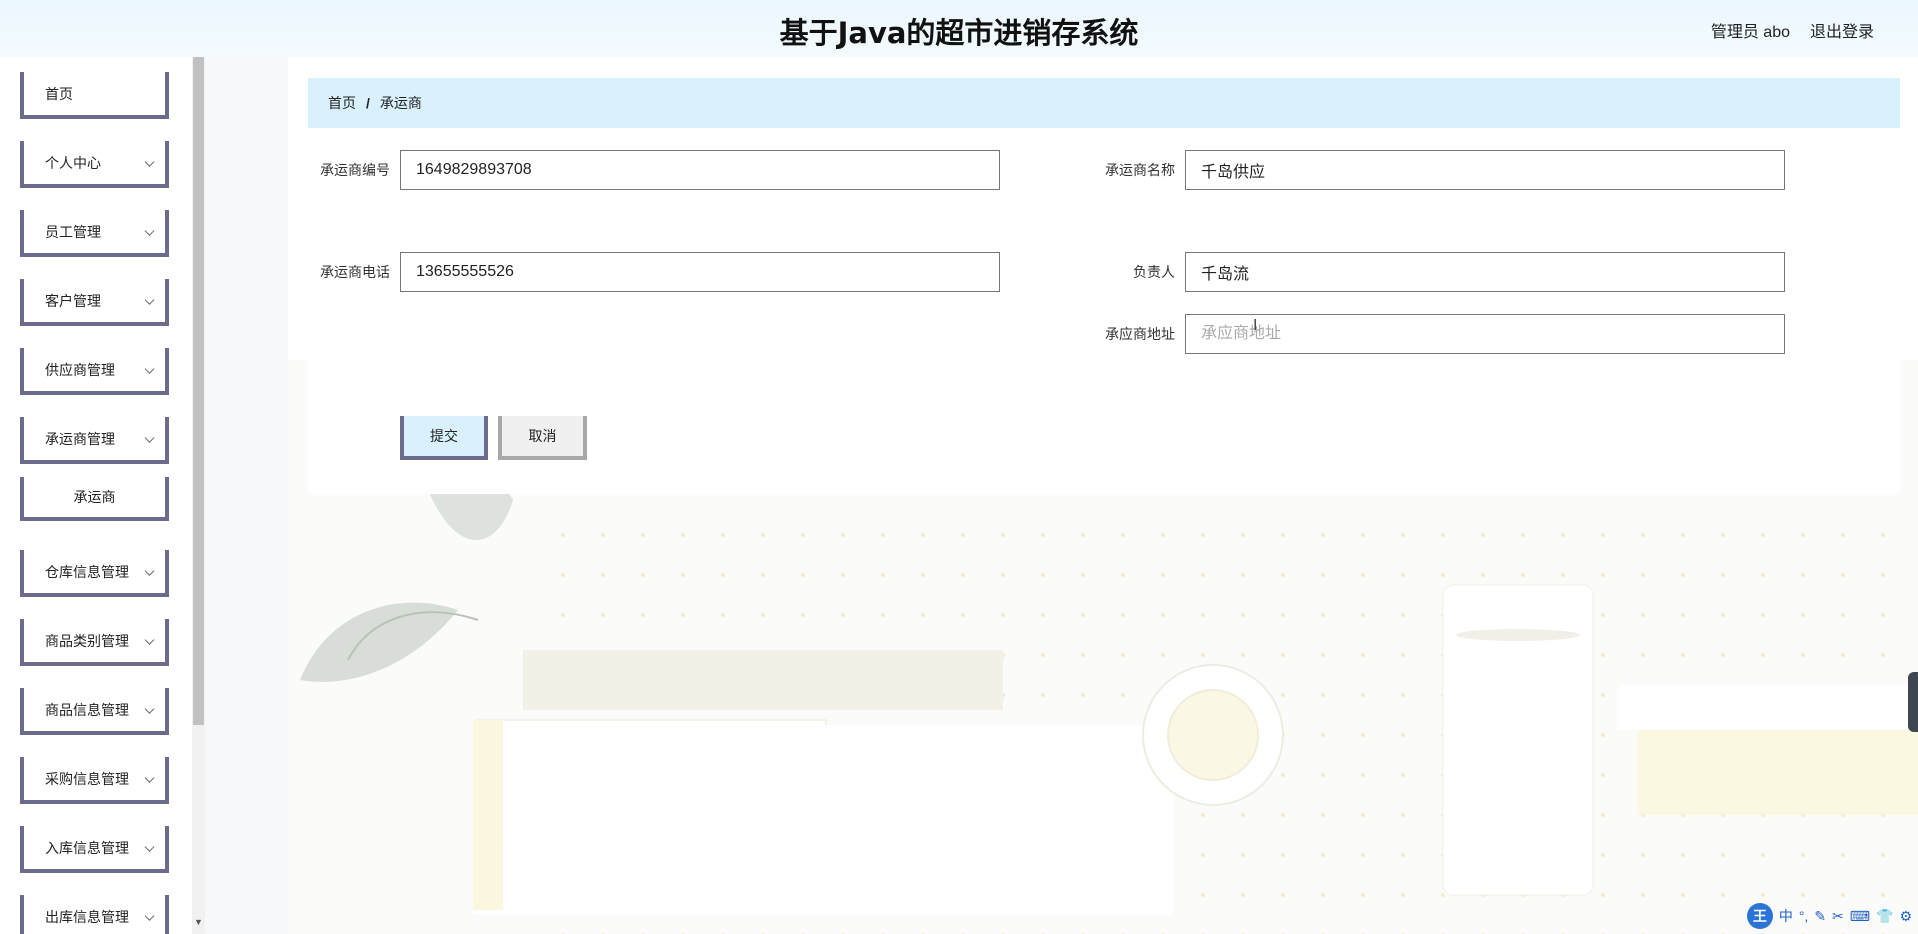  I want to click on text-cursor-icon: I, so click(1255, 325).